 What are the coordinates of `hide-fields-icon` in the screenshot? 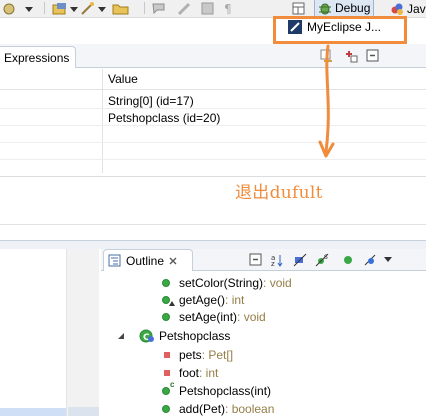 It's located at (300, 260).